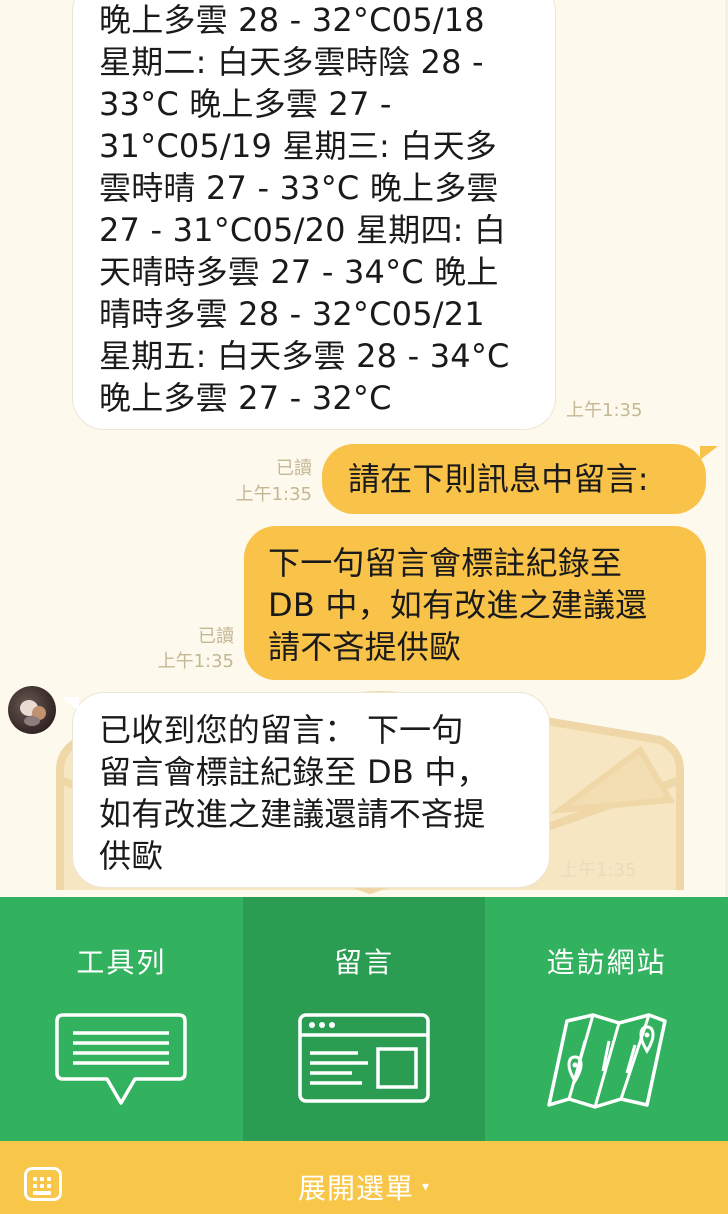 The image size is (728, 1214). I want to click on menu-item-toolbar: 工具列, so click(121, 1019).